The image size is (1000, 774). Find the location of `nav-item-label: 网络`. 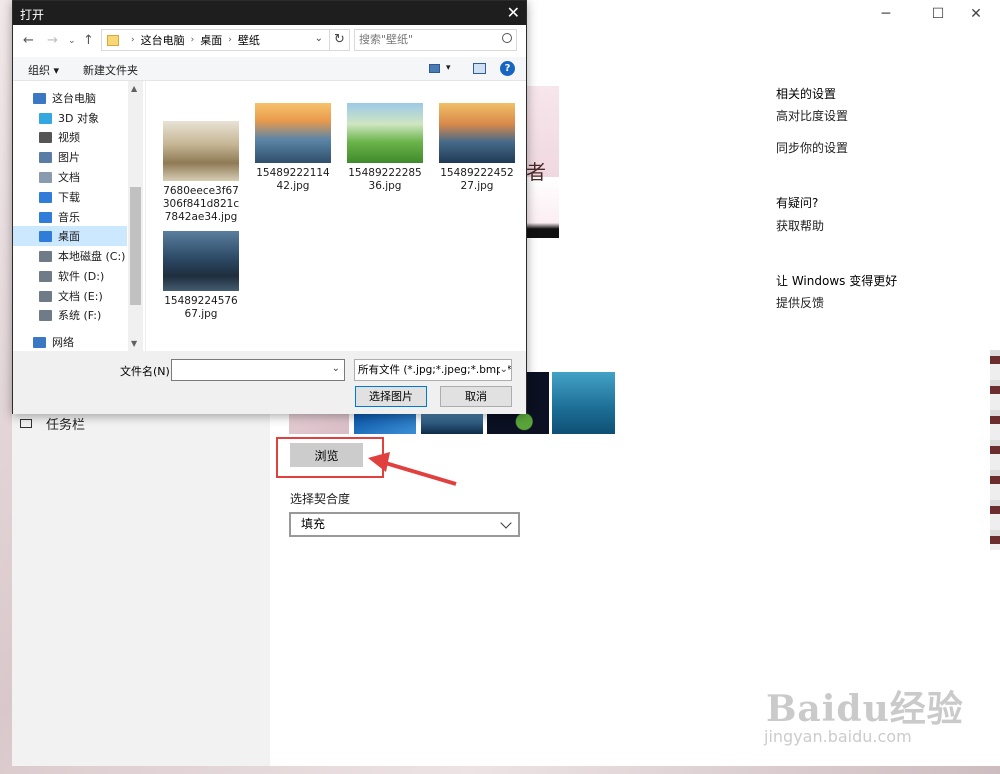

nav-item-label: 网络 is located at coordinates (63, 342).